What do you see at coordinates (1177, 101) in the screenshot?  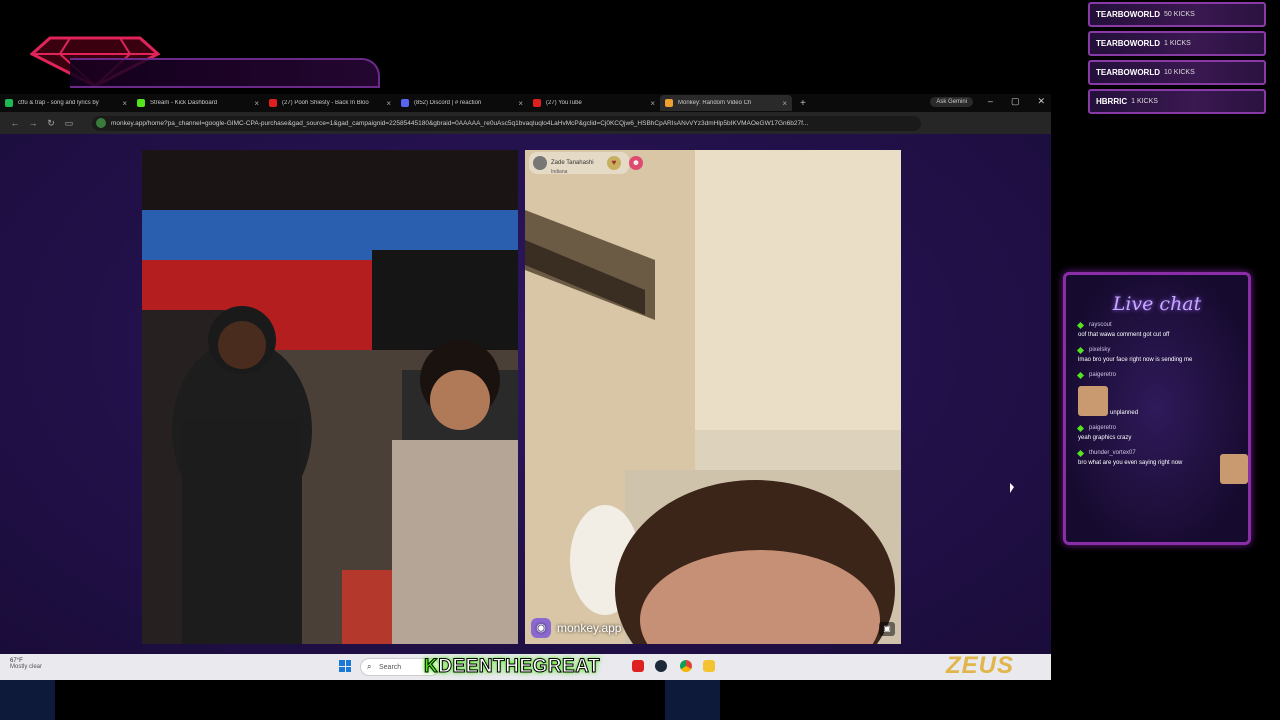 I see `alert-item: HBRRIC 1 KICKS` at bounding box center [1177, 101].